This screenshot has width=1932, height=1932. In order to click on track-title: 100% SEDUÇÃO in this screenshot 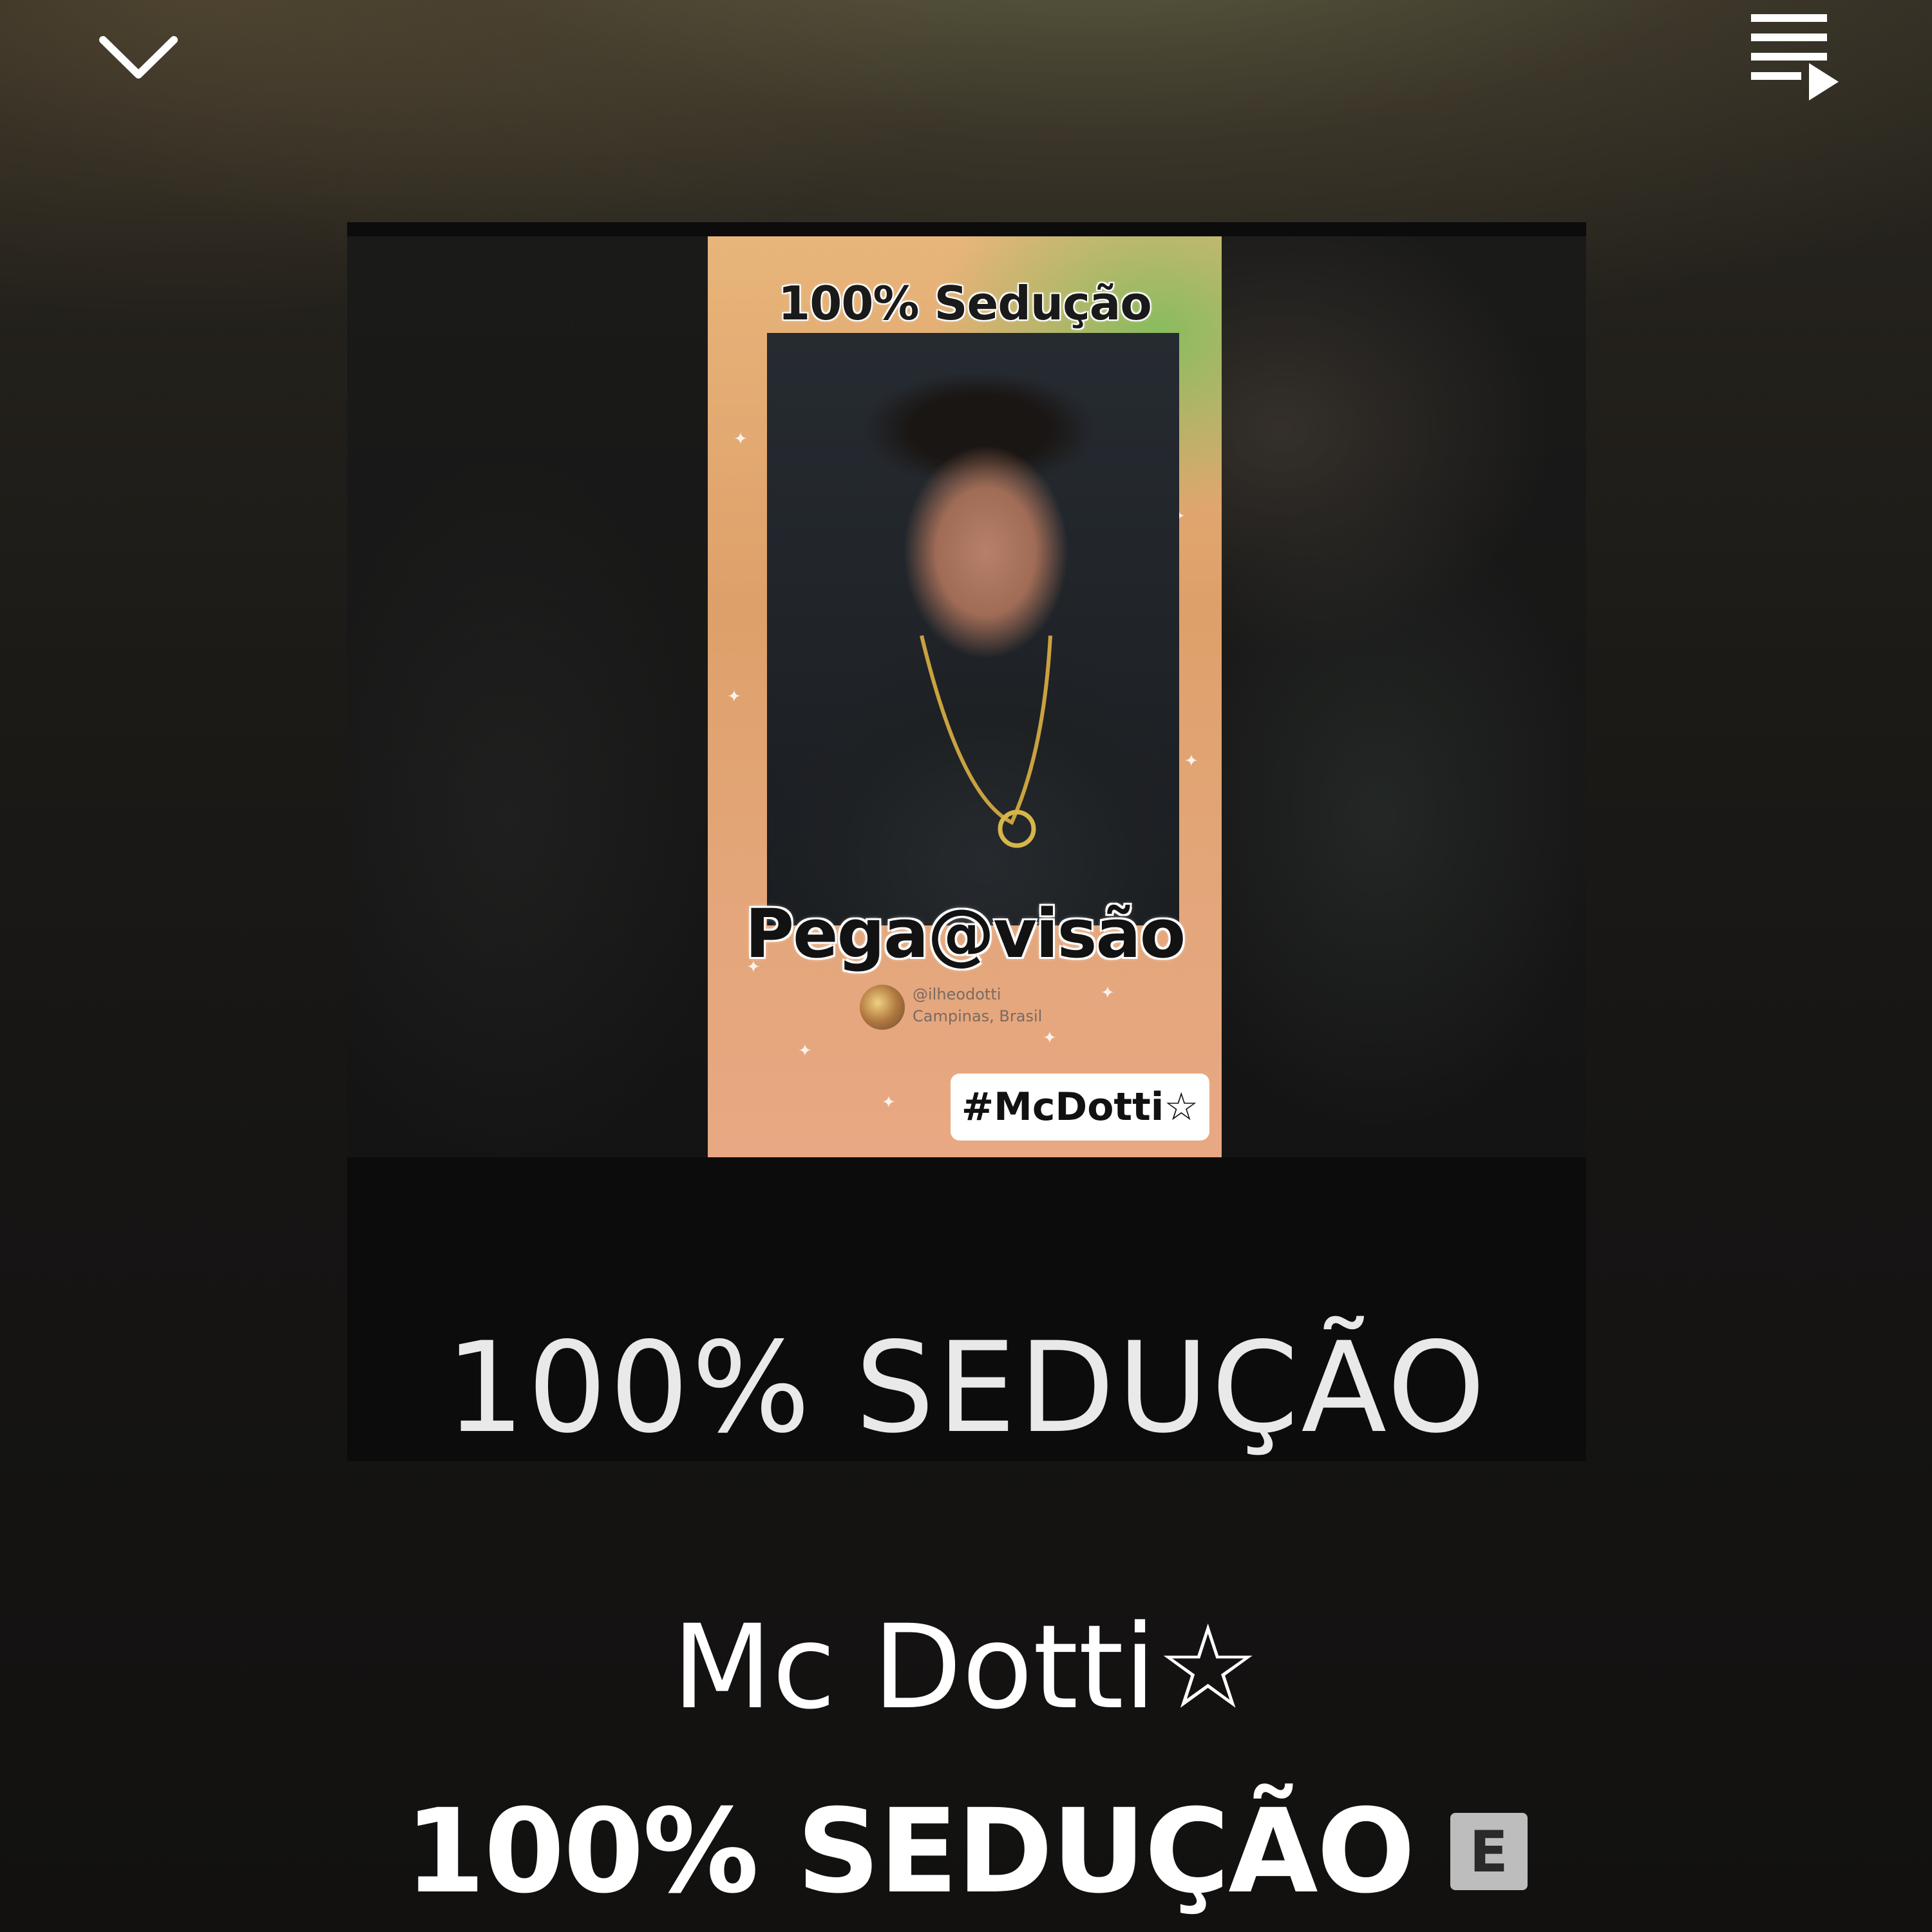, I will do `click(910, 1851)`.